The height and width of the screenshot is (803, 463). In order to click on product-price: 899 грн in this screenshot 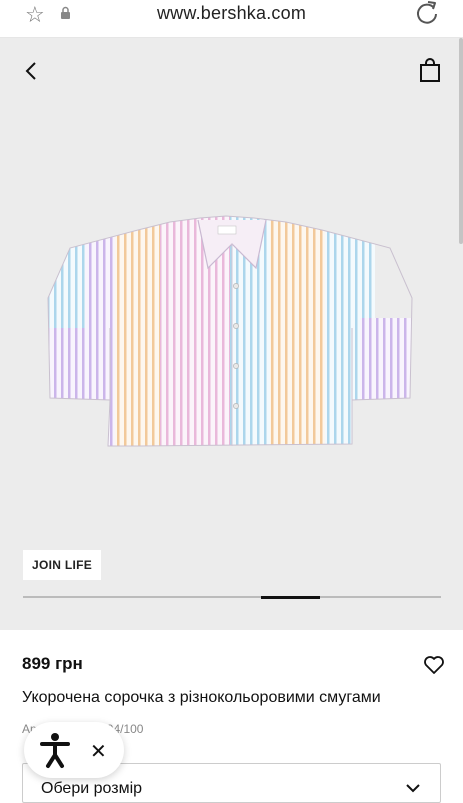, I will do `click(52, 663)`.